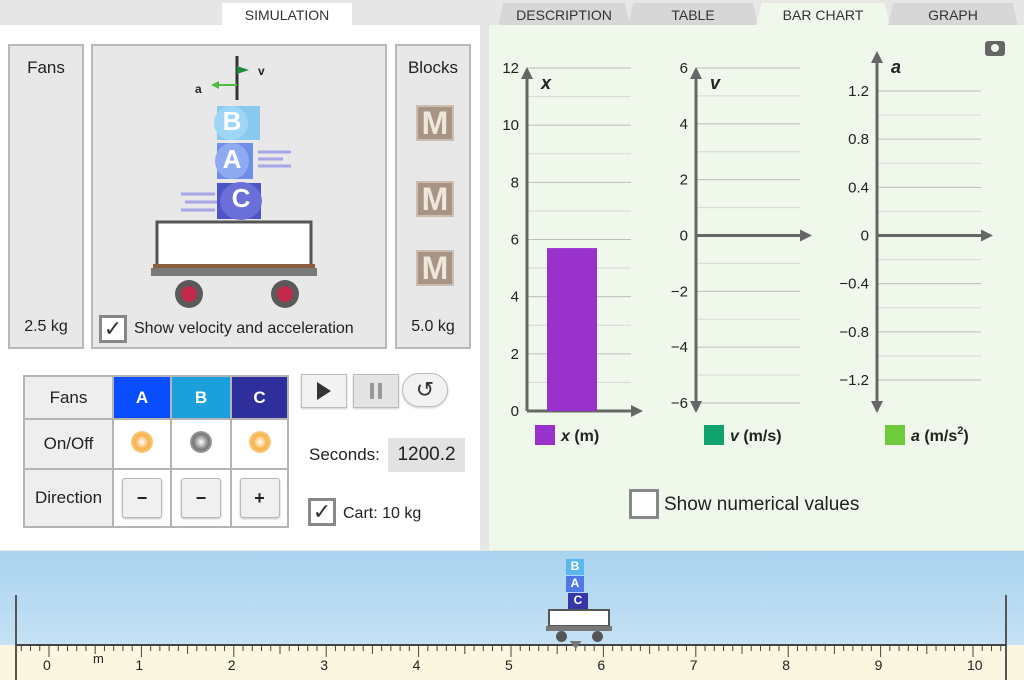  I want to click on tab-bar-chart: BAR CHART, so click(823, 14).